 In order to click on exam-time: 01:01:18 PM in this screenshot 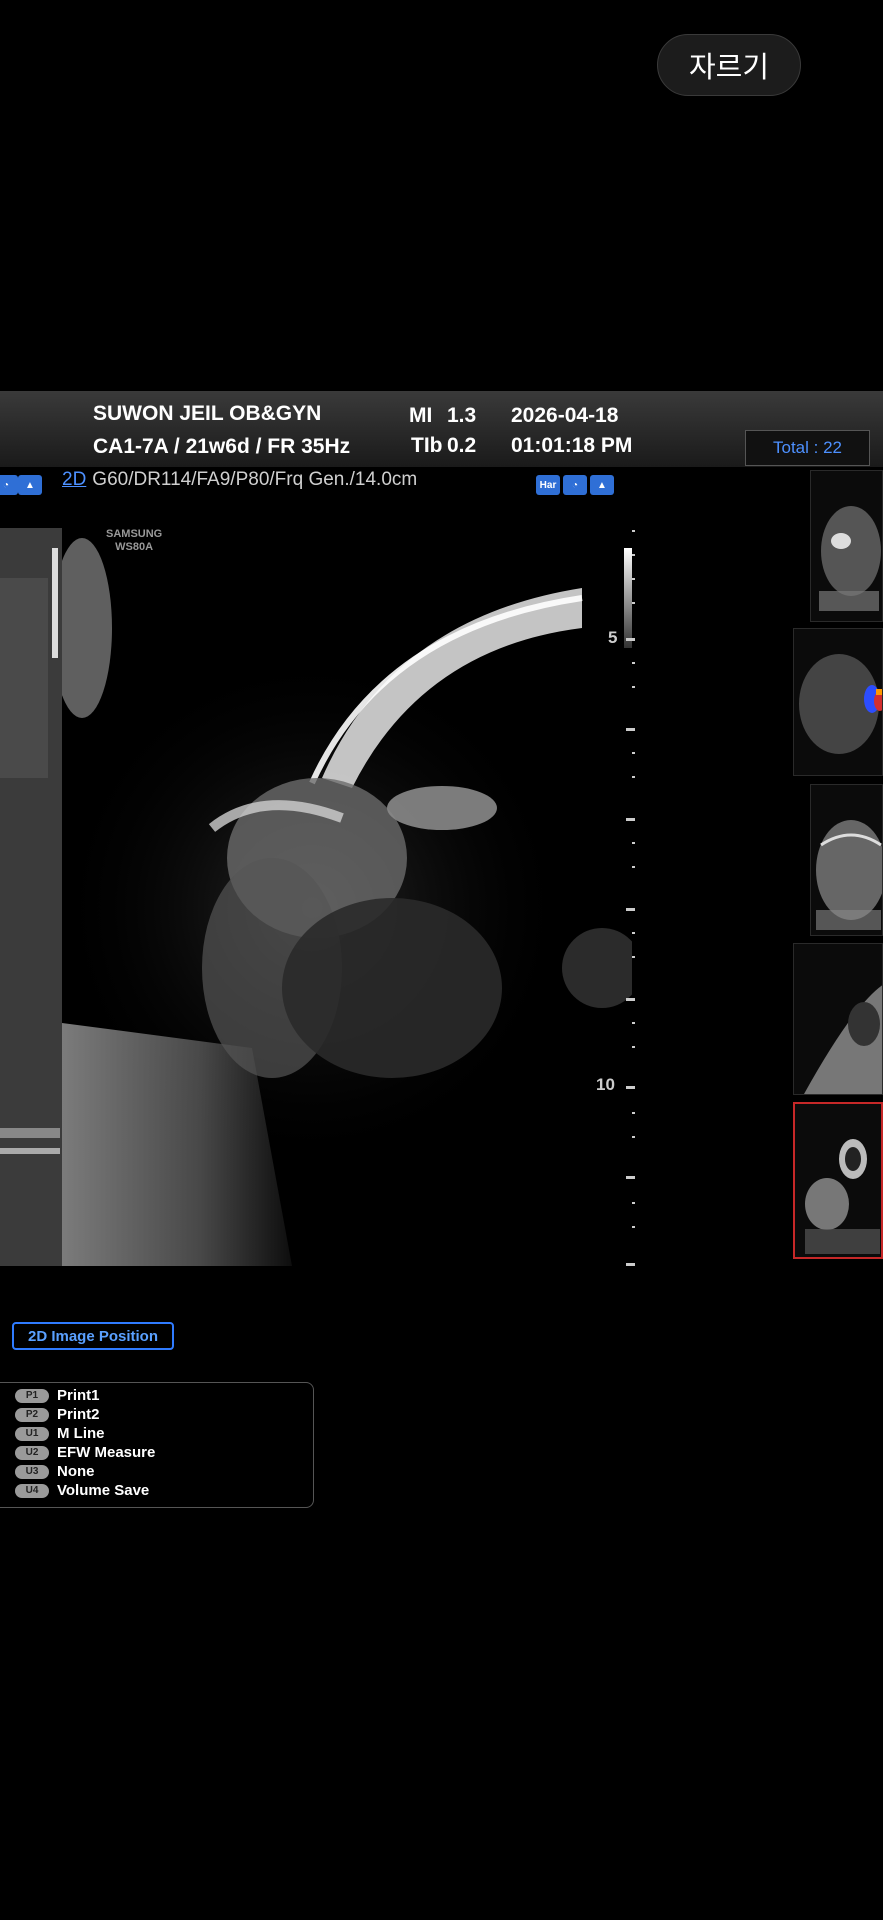, I will do `click(572, 445)`.